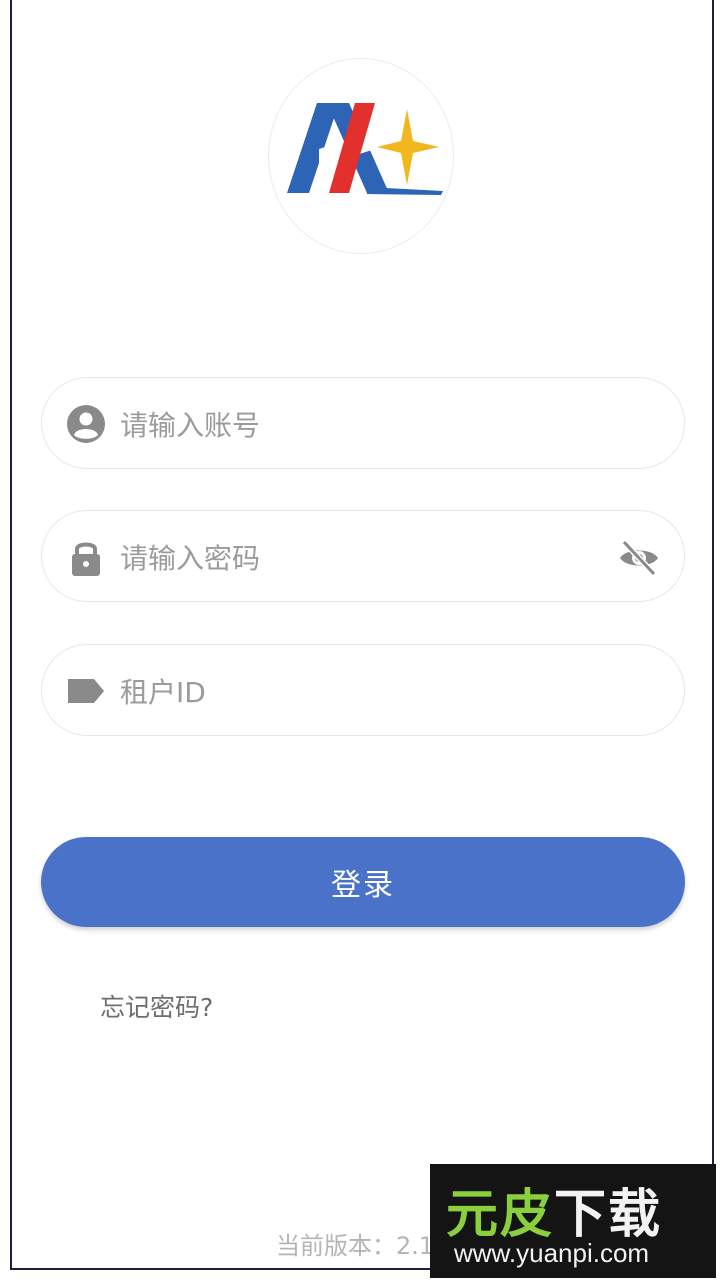  Describe the element at coordinates (86, 559) in the screenshot. I see `lock-icon` at that location.